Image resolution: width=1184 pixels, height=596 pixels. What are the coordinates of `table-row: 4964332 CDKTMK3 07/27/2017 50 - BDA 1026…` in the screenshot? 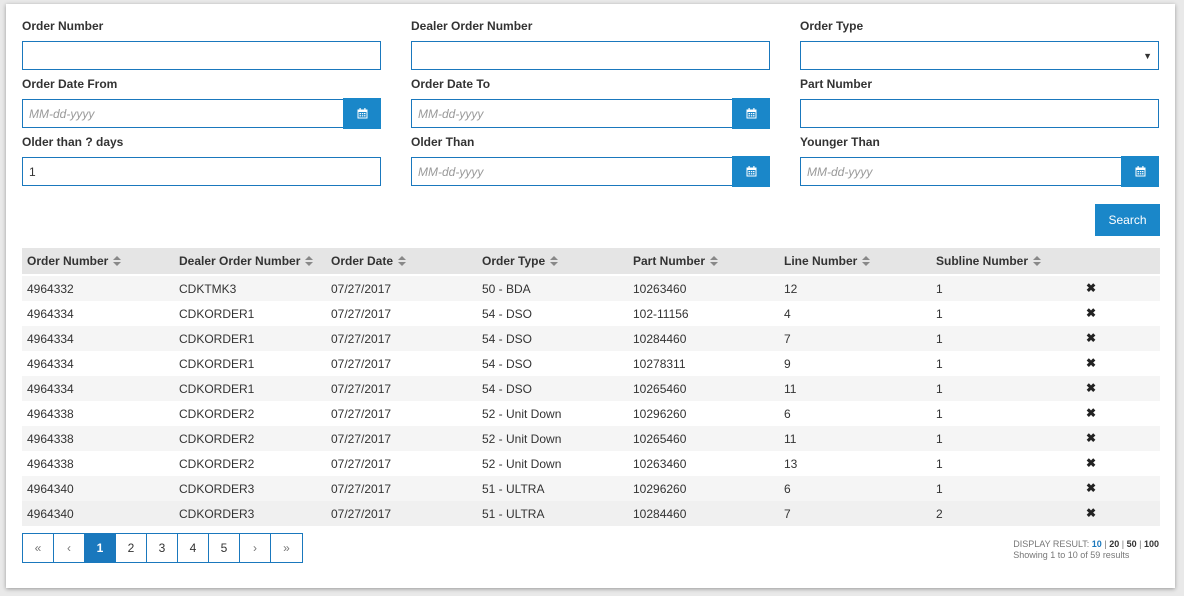 It's located at (591, 288).